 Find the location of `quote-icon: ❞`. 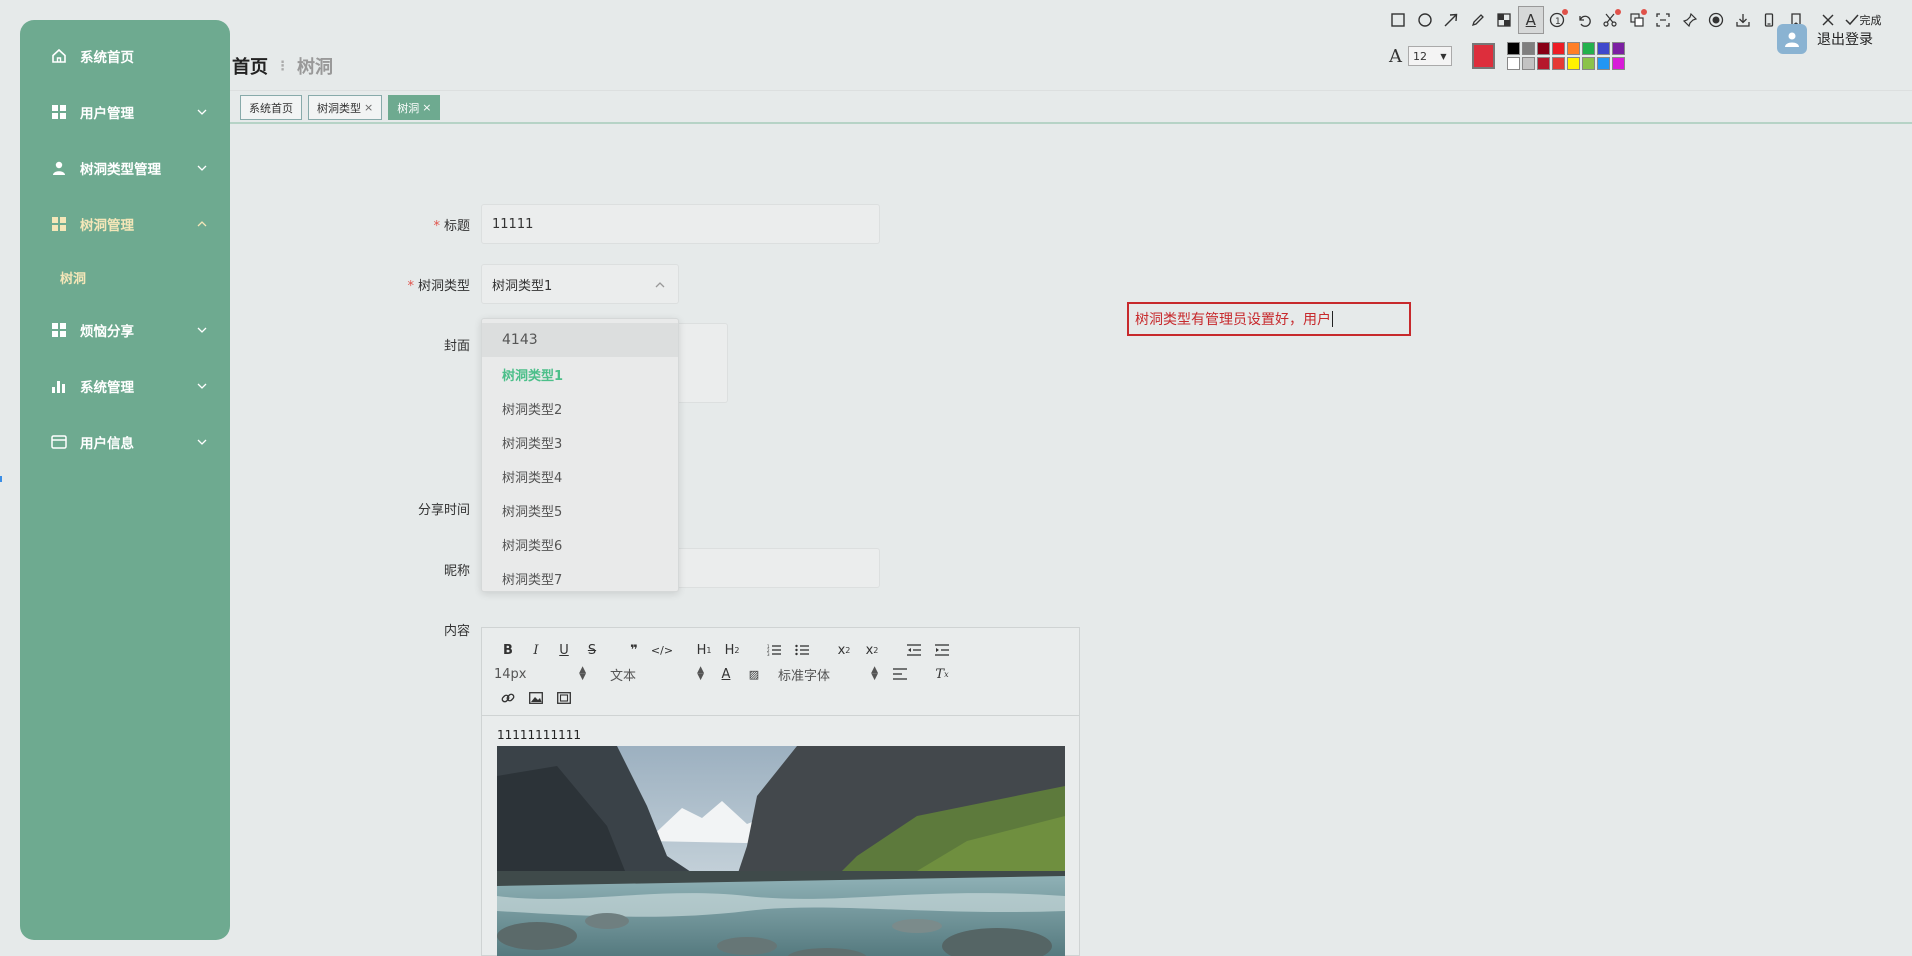

quote-icon: ❞ is located at coordinates (634, 650).